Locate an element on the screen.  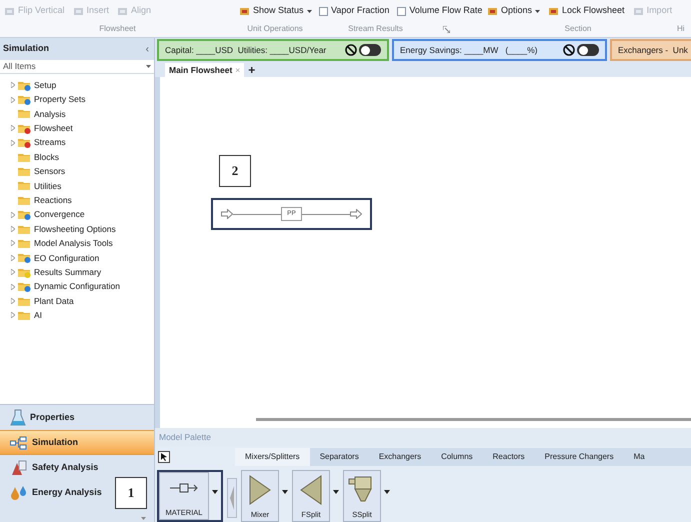
tree-item: Utilities is located at coordinates (77, 186).